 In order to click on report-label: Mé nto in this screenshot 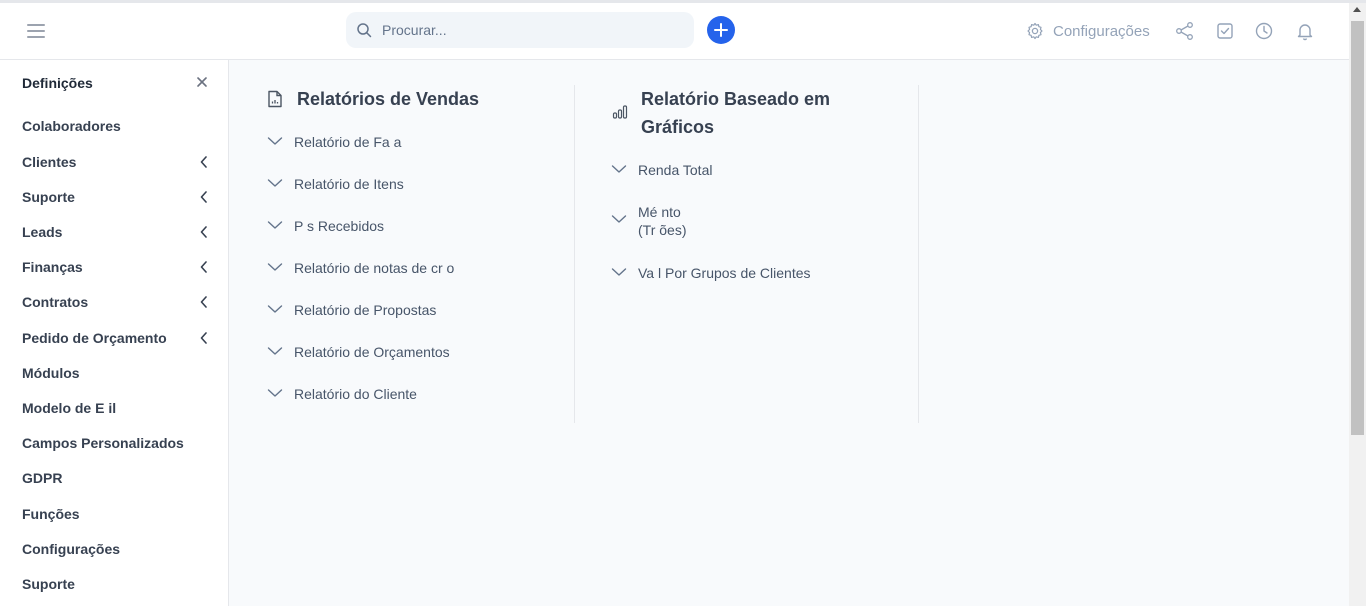, I will do `click(659, 212)`.